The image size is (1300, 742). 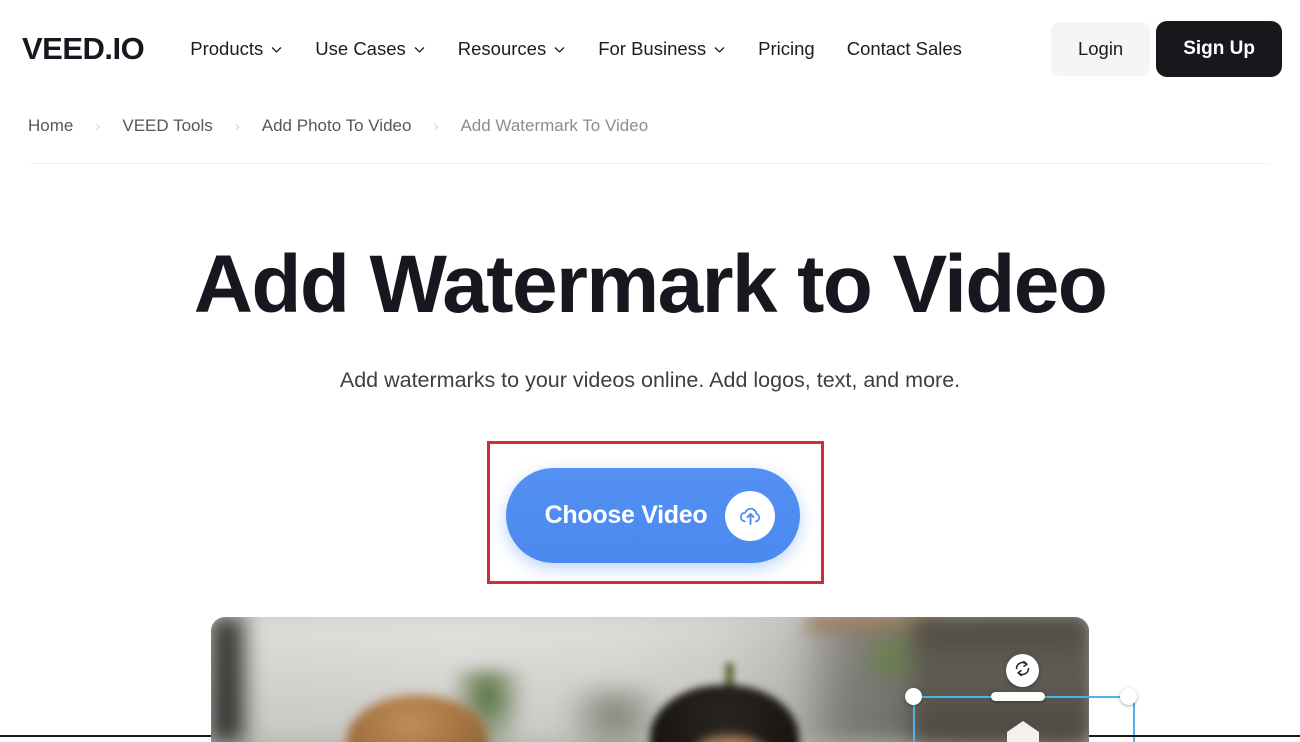 What do you see at coordinates (1128, 696) in the screenshot?
I see `selection-handle-top-right` at bounding box center [1128, 696].